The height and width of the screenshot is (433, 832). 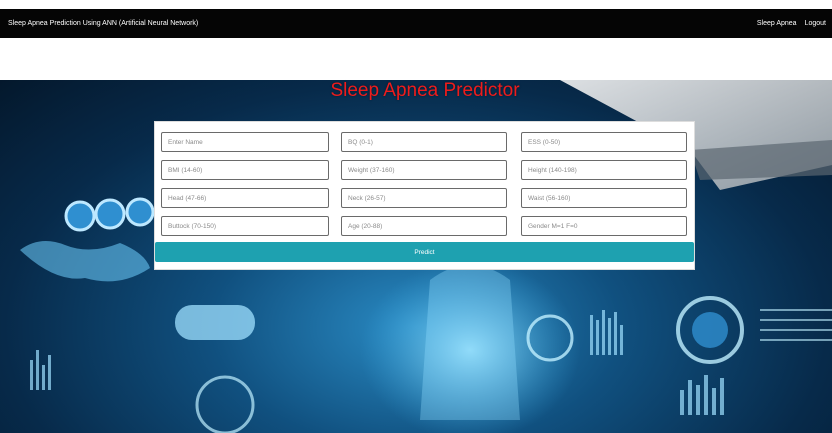 I want to click on gender-input, so click(x=604, y=226).